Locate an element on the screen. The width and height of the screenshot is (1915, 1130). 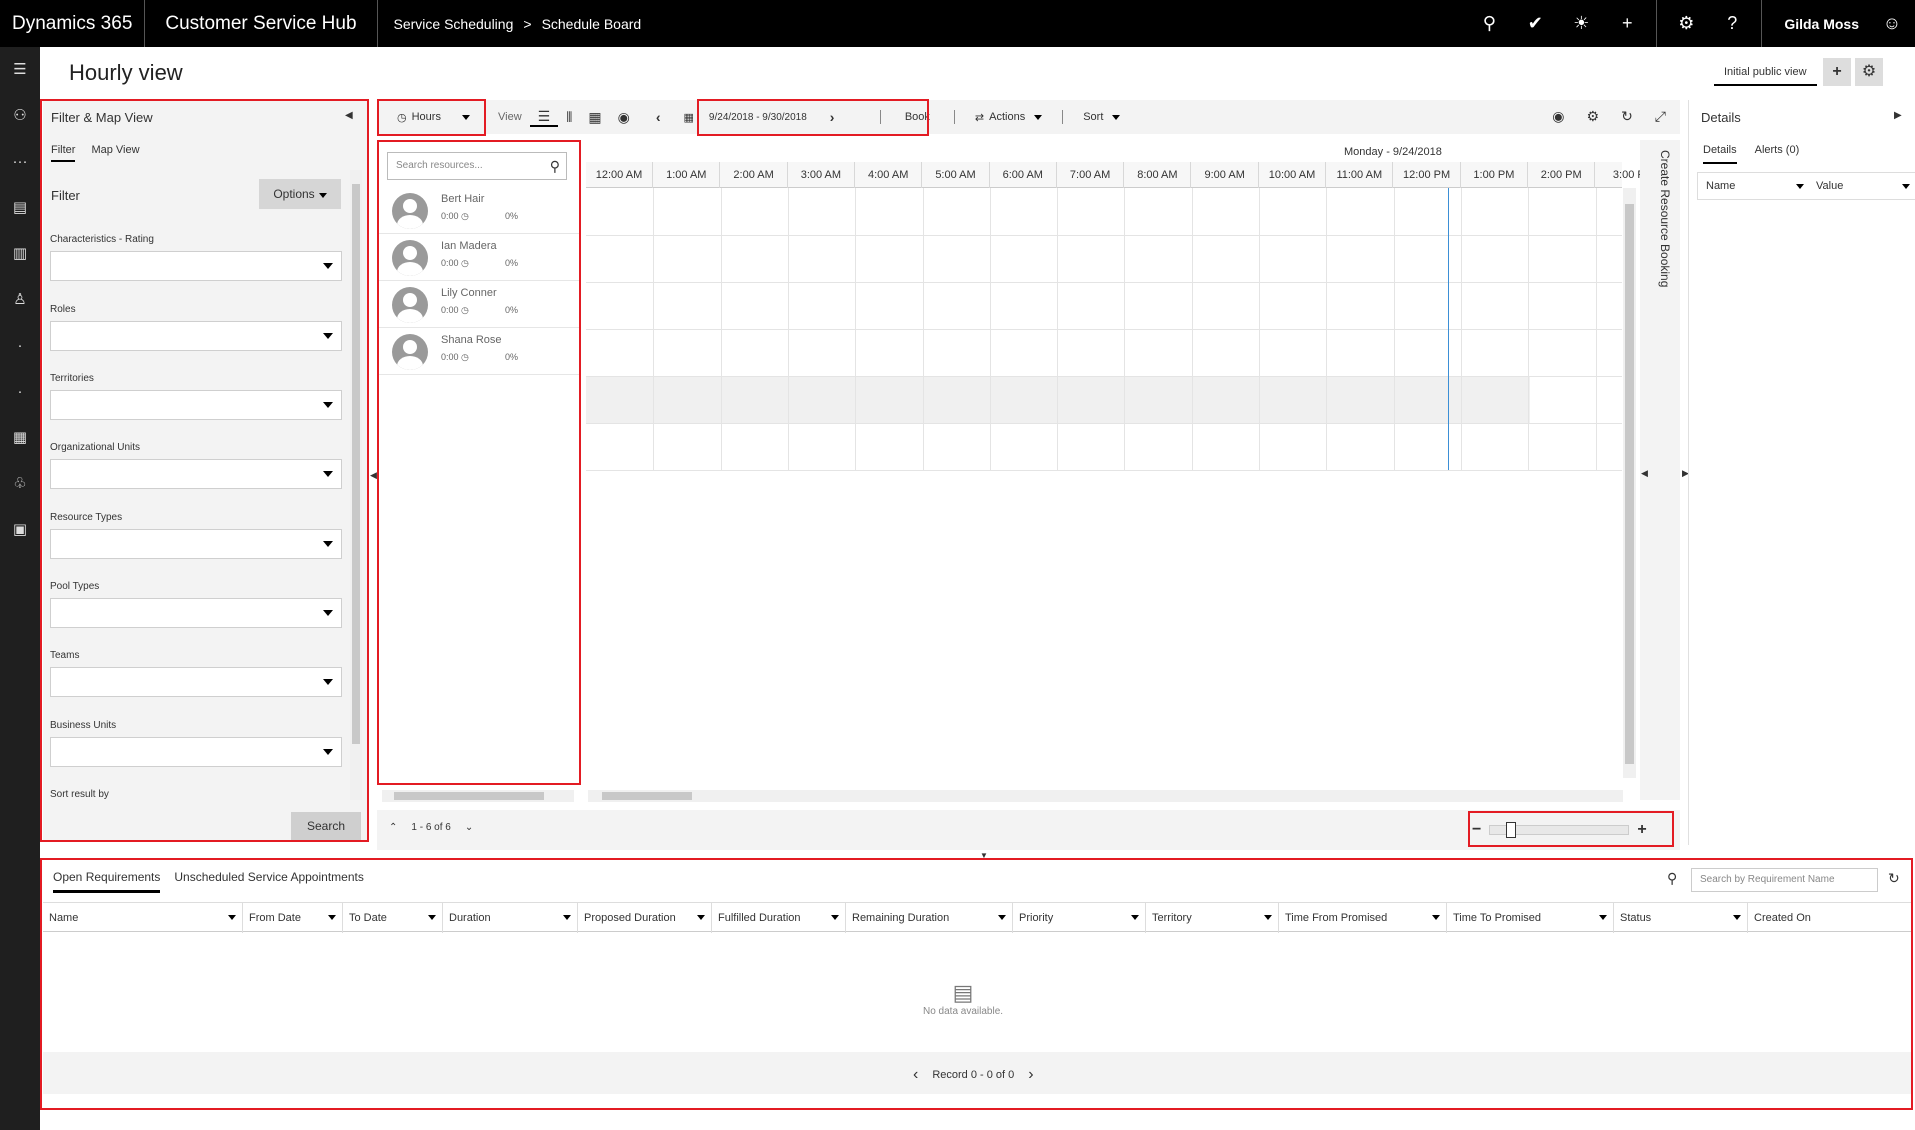
column-header: Proposed Duration is located at coordinates (645, 918).